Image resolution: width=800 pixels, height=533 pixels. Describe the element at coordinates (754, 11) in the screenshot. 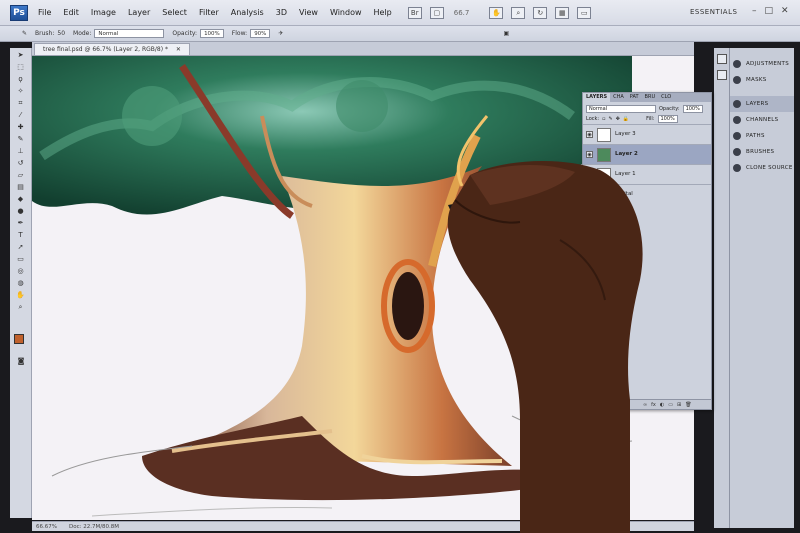

I see `minimize-icon: –` at that location.